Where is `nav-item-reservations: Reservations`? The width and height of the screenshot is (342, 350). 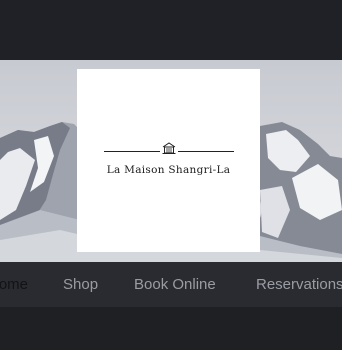
nav-item-reservations: Reservations is located at coordinates (299, 284).